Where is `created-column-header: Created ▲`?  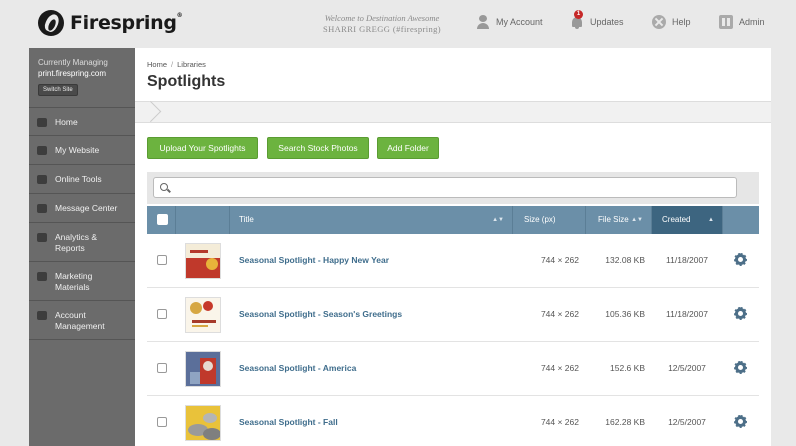 created-column-header: Created ▲ is located at coordinates (687, 220).